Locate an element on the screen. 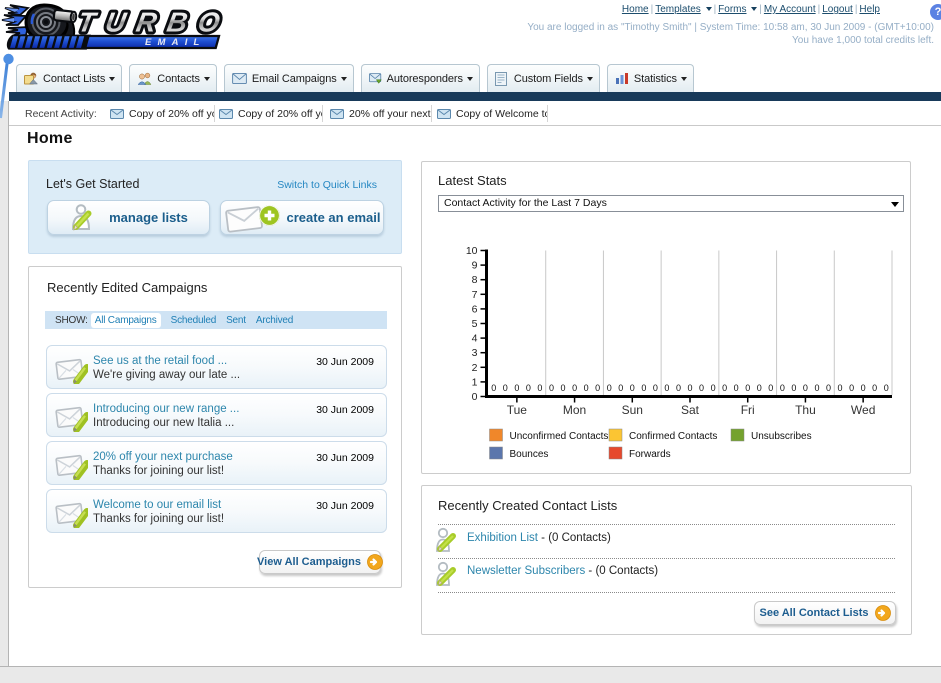  svg-text: Sat is located at coordinates (690, 410).